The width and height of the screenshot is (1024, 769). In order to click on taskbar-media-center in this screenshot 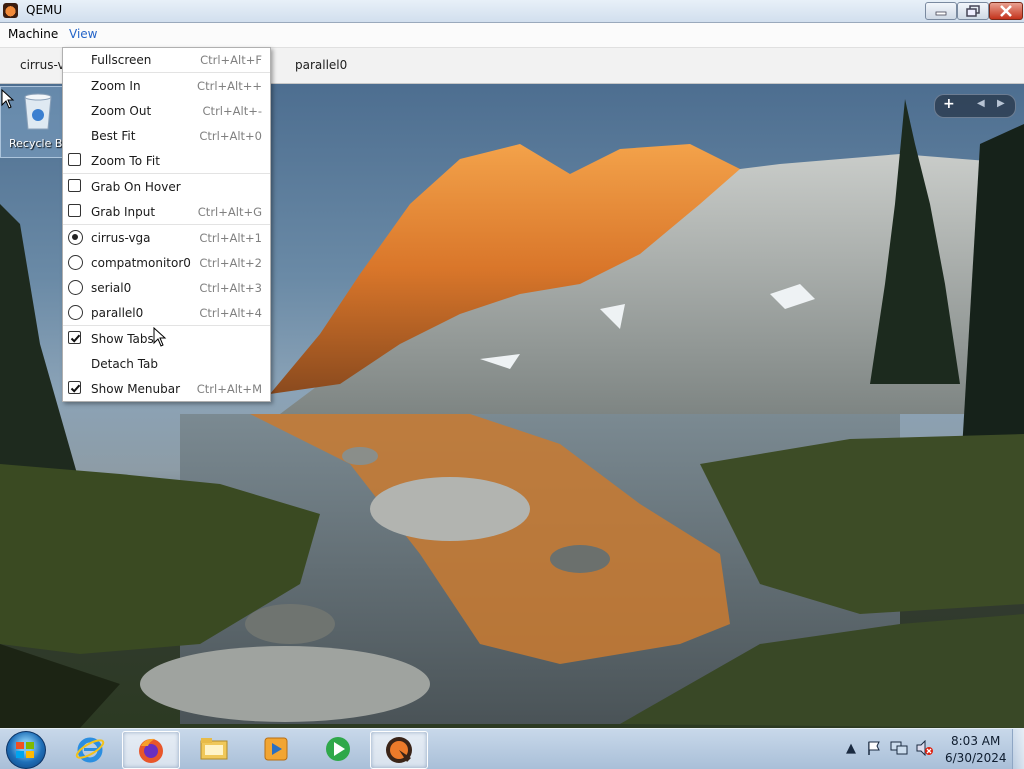, I will do `click(338, 749)`.